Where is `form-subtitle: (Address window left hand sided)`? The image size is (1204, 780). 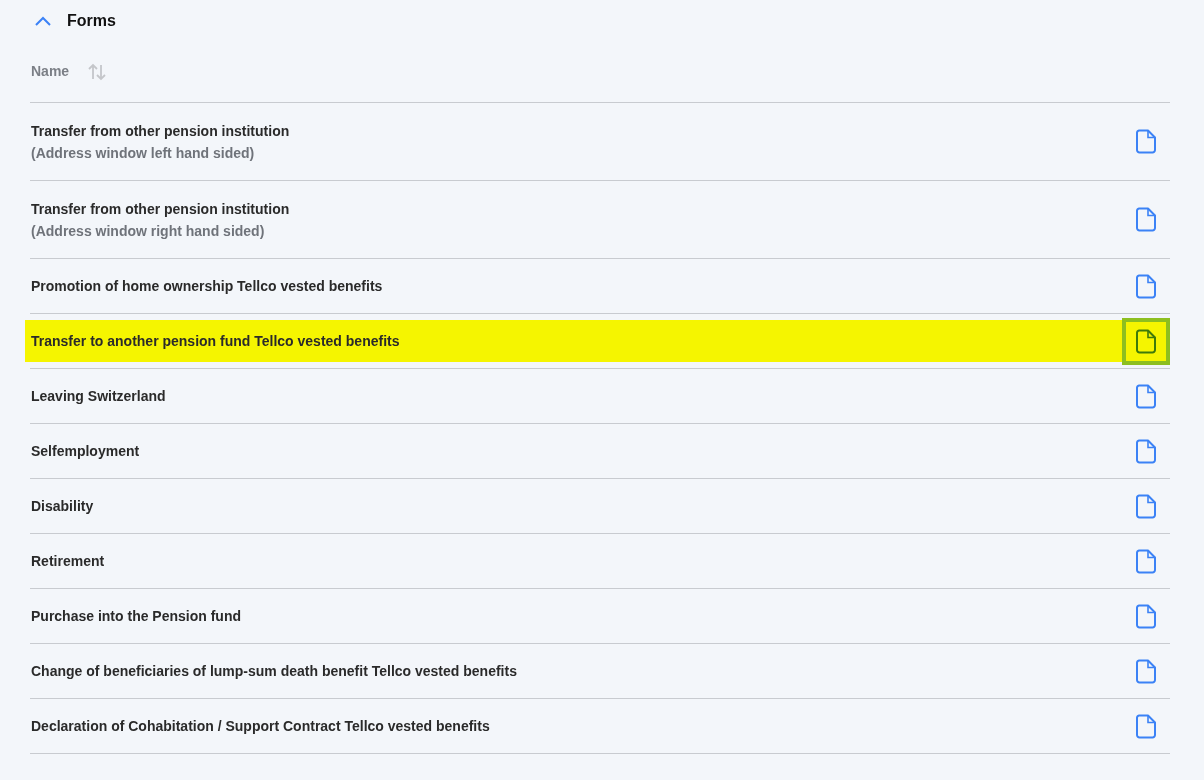
form-subtitle: (Address window left hand sided) is located at coordinates (143, 153).